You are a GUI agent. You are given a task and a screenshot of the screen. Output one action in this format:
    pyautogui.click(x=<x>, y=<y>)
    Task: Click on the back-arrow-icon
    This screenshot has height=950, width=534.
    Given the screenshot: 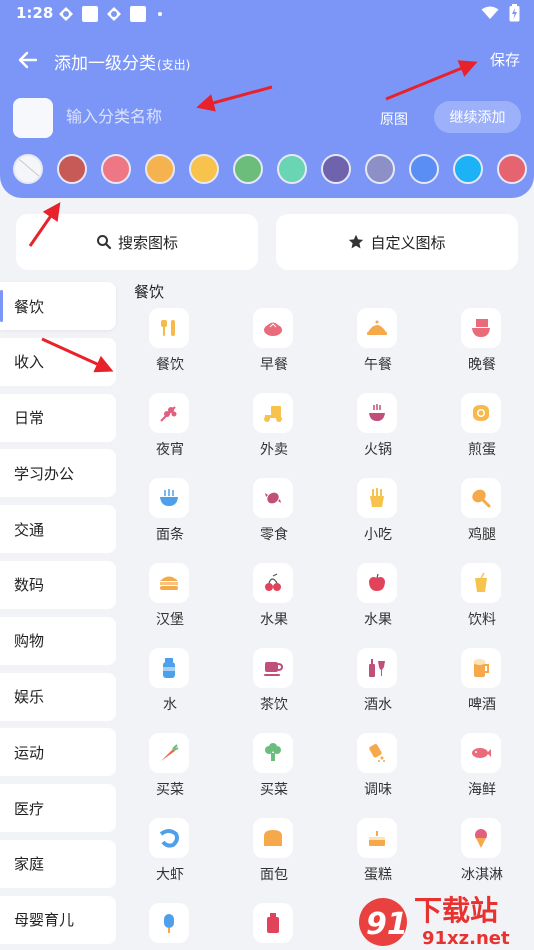 What is the action you would take?
    pyautogui.click(x=28, y=60)
    